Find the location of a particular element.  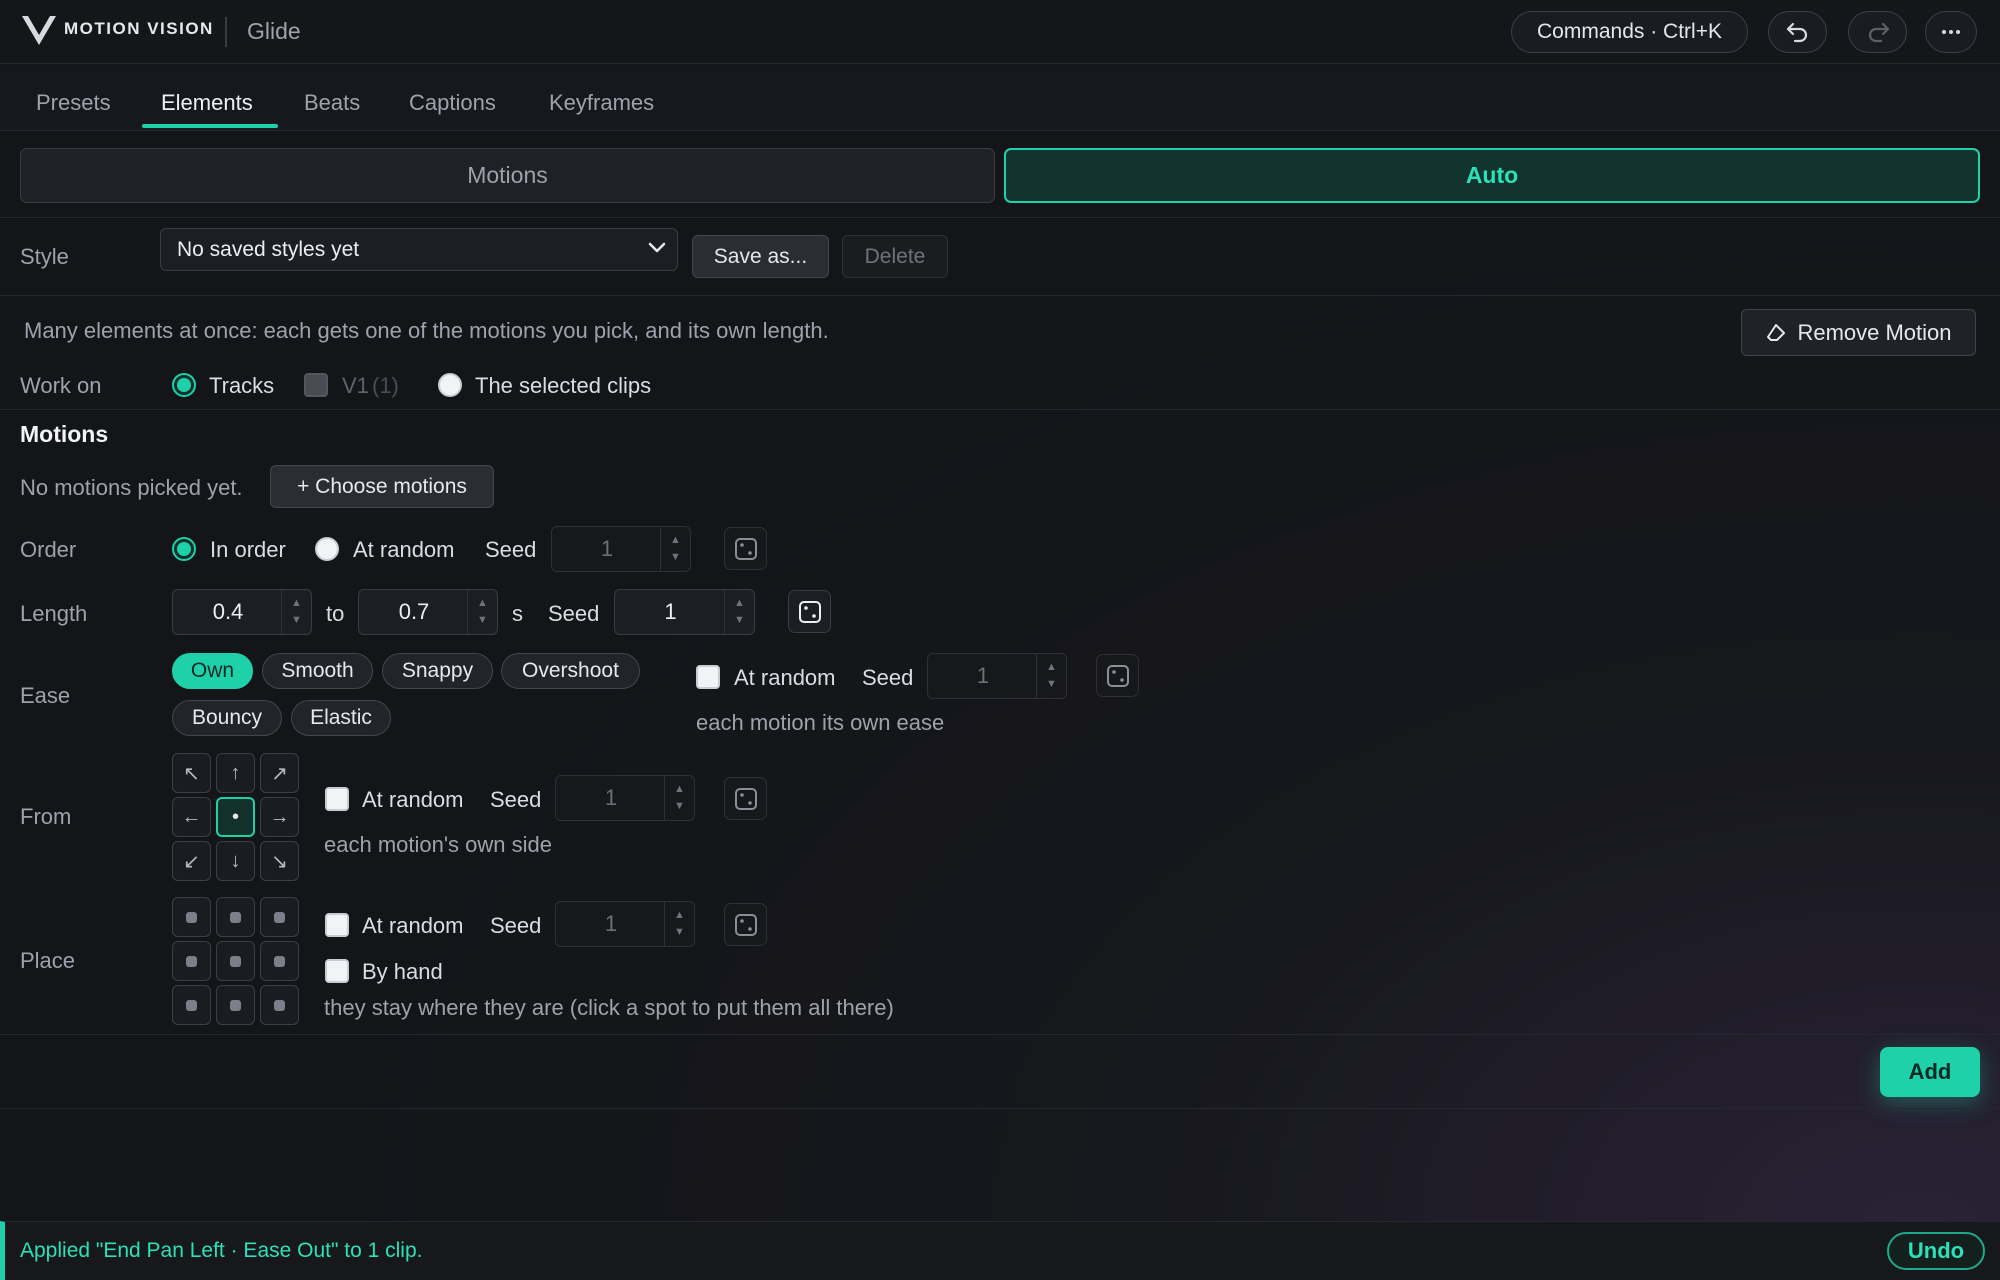

more-button is located at coordinates (1951, 32).